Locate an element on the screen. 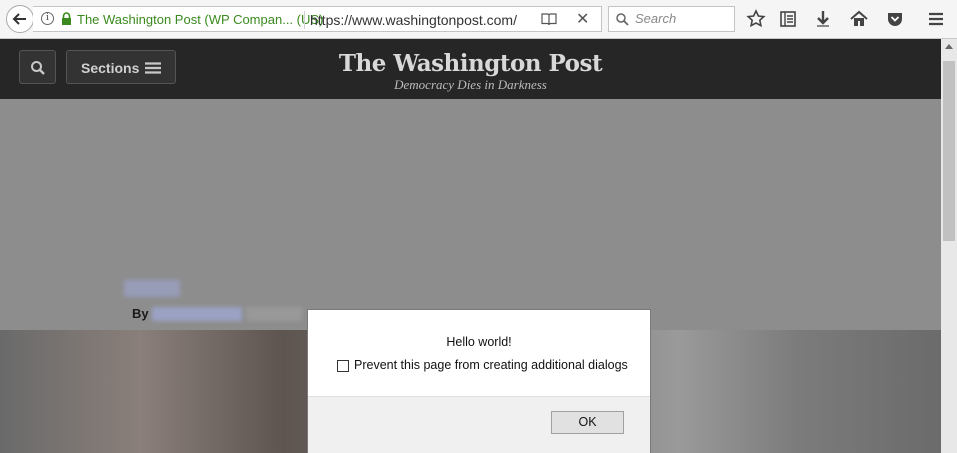 The width and height of the screenshot is (957, 453). back-arrow-icon is located at coordinates (19, 19).